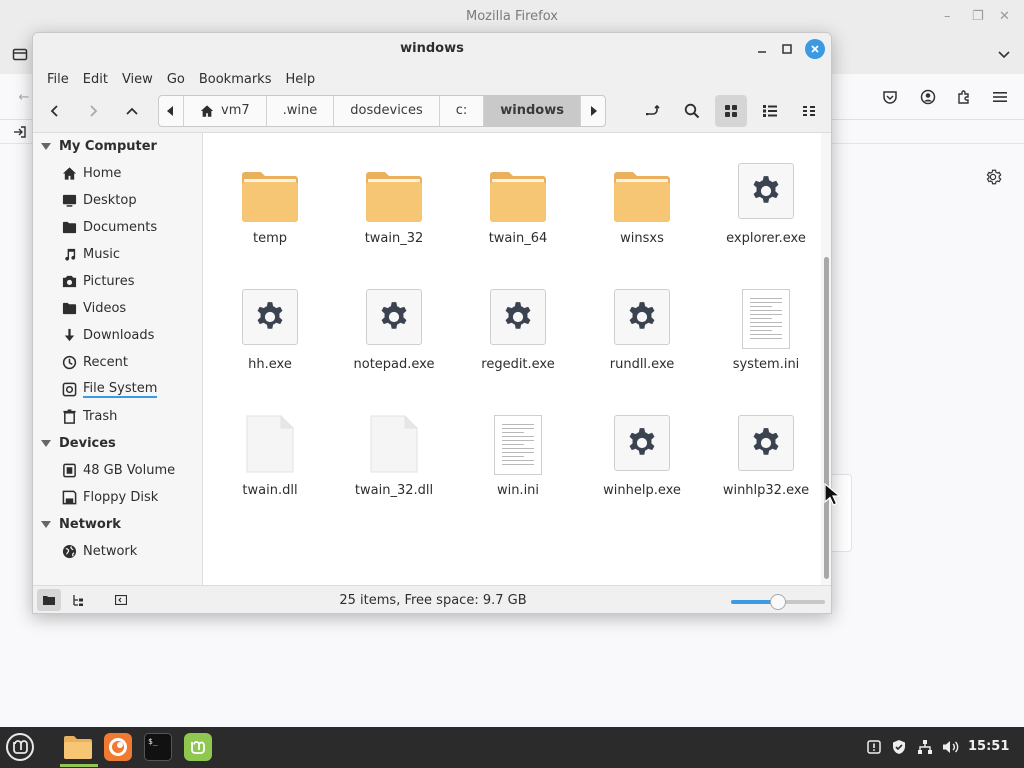 The height and width of the screenshot is (768, 1024). Describe the element at coordinates (925, 747) in the screenshot. I see `network-tray-icon` at that location.